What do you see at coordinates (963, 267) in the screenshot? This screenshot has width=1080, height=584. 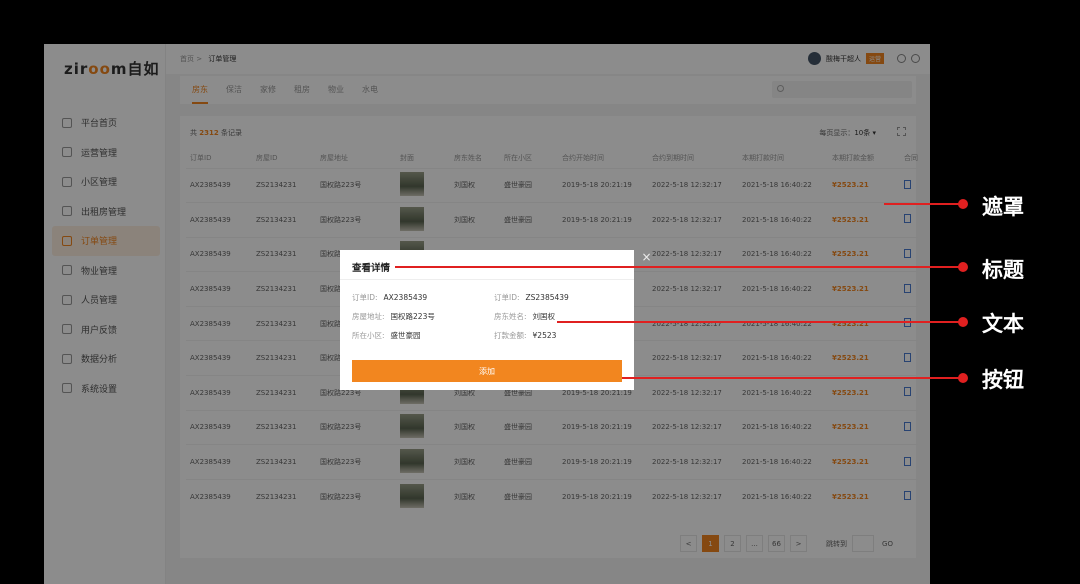 I see `annotation-dot-title` at bounding box center [963, 267].